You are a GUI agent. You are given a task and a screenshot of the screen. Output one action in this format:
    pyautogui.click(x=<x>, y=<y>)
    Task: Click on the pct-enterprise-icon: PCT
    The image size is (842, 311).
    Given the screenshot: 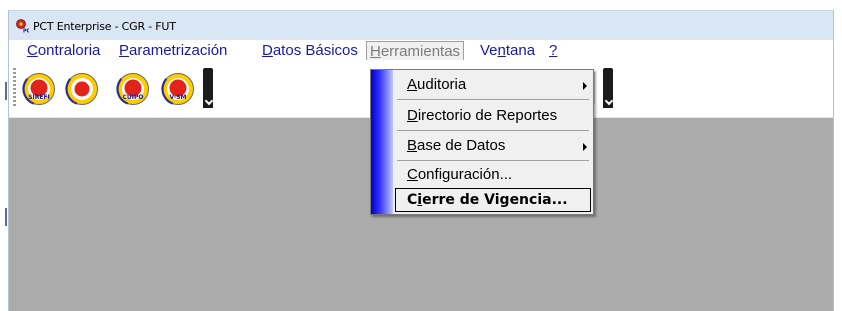 What is the action you would take?
    pyautogui.click(x=22, y=26)
    